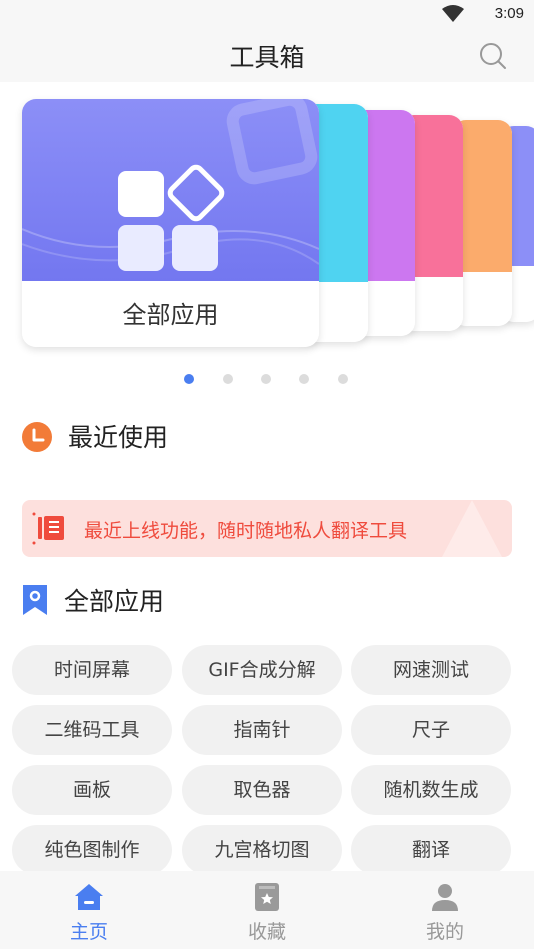 This screenshot has height=949, width=534. I want to click on nav-item-profile: 我的, so click(445, 910).